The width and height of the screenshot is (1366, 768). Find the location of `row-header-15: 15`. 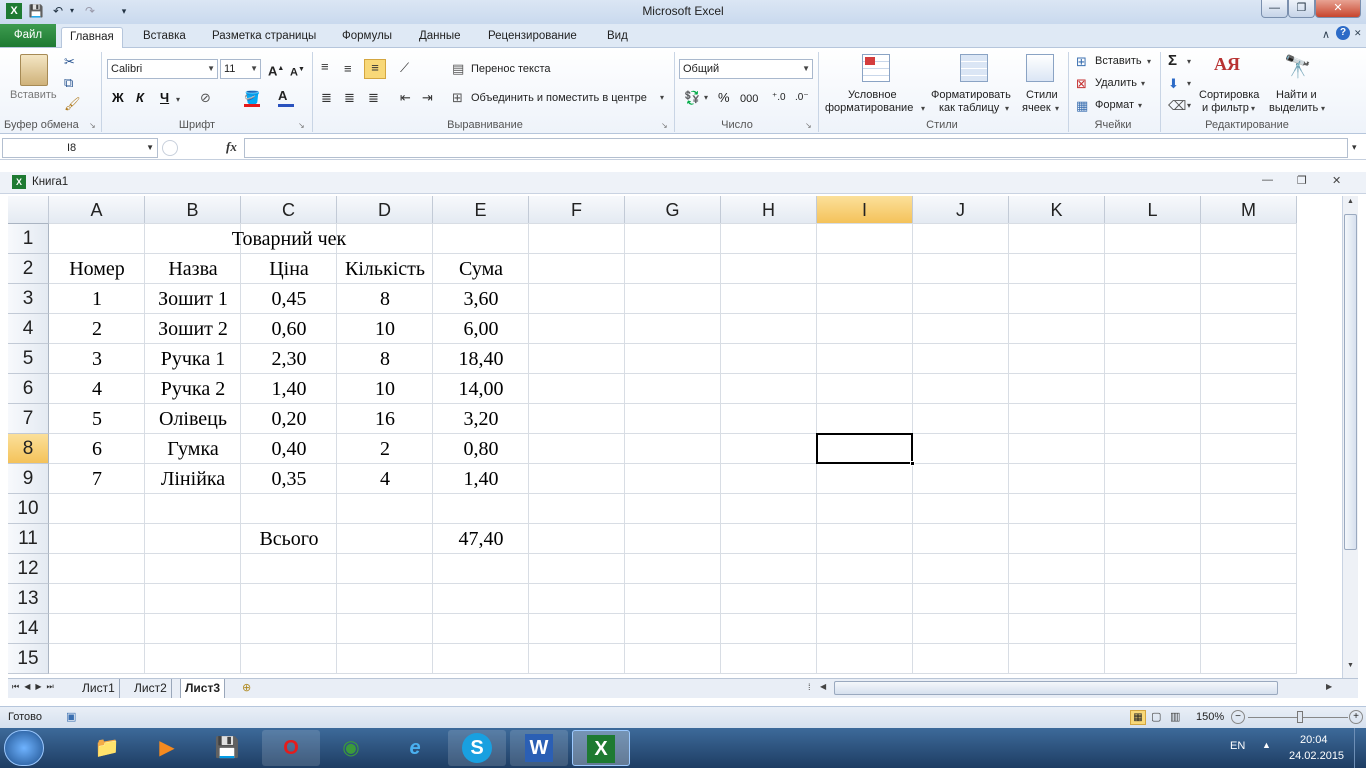

row-header-15: 15 is located at coordinates (28, 659).